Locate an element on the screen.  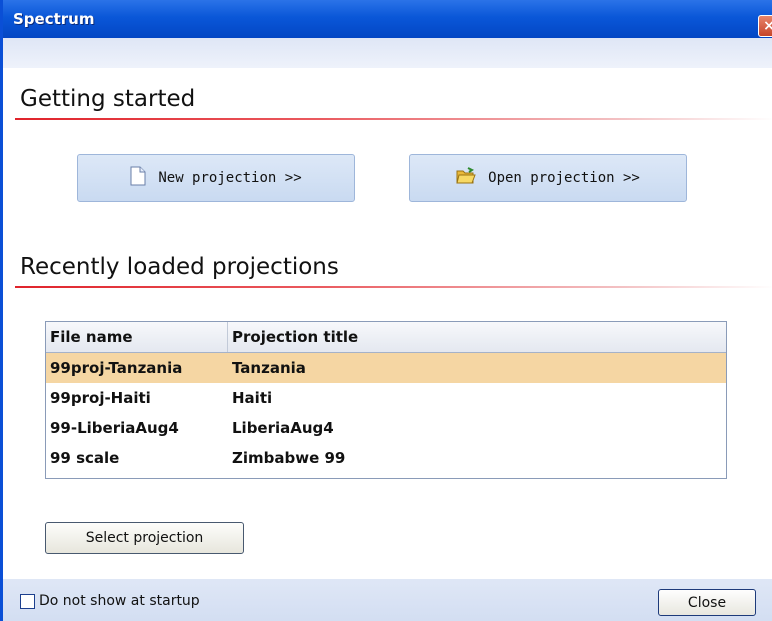
column-header-file-name: File name is located at coordinates (137, 337).